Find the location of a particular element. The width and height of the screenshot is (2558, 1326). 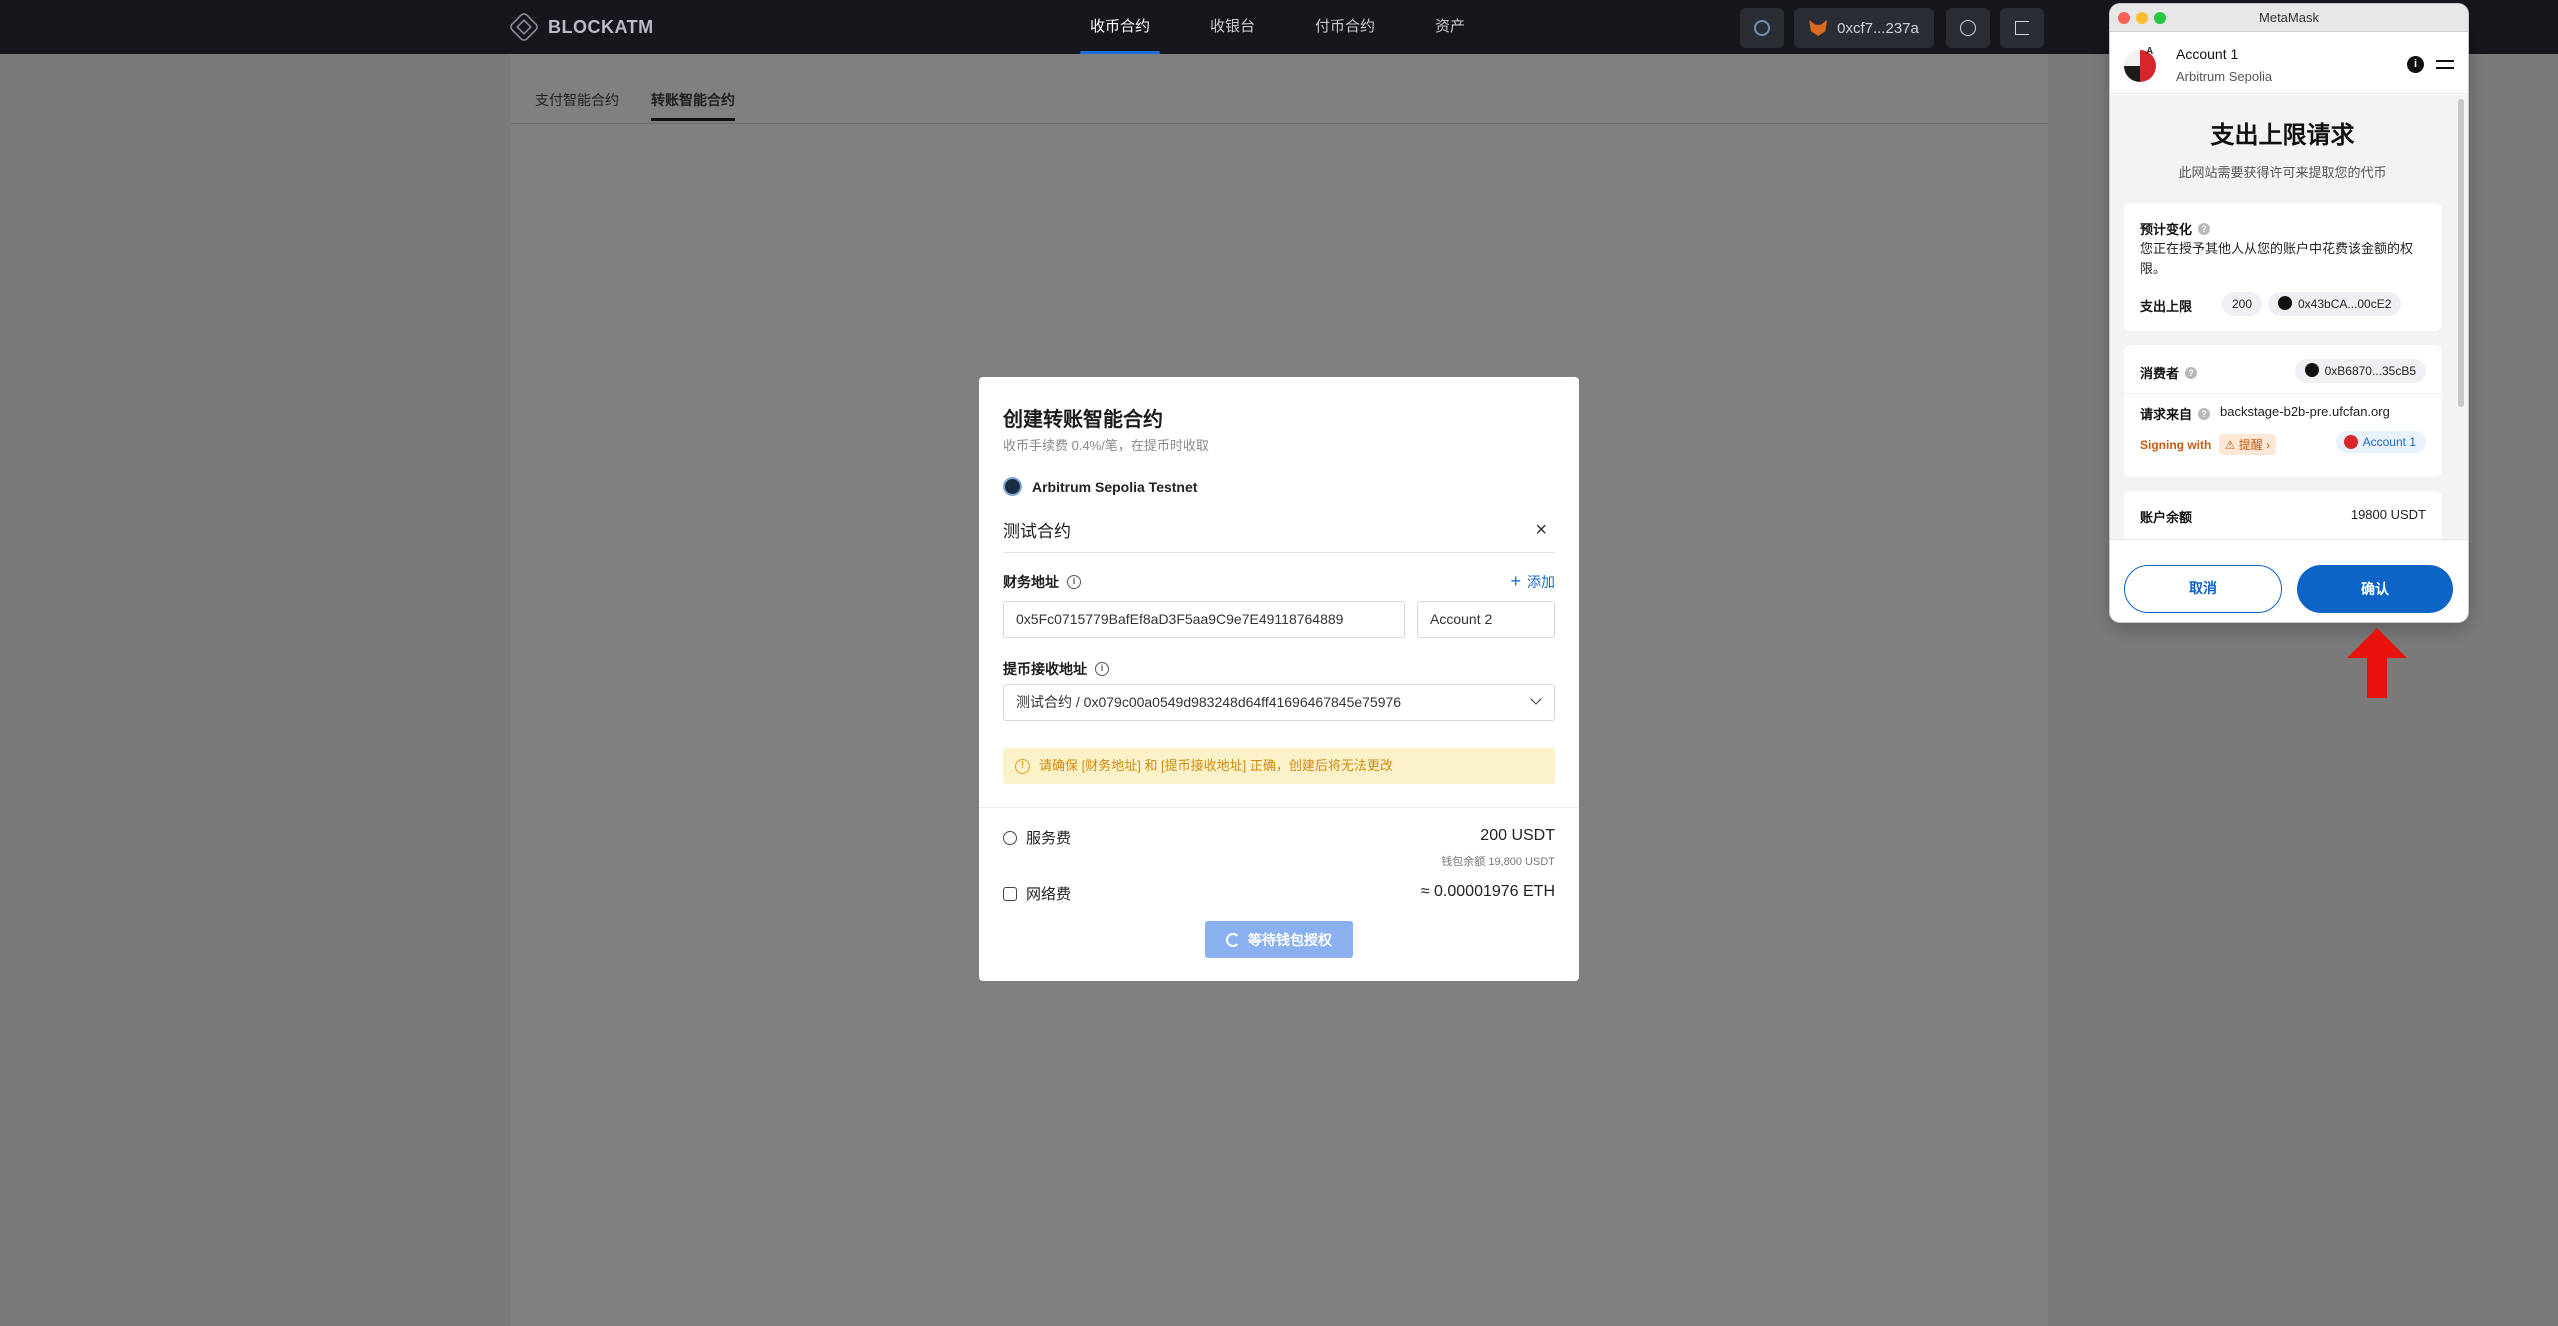

nav-assets: 资产 is located at coordinates (1450, 27).